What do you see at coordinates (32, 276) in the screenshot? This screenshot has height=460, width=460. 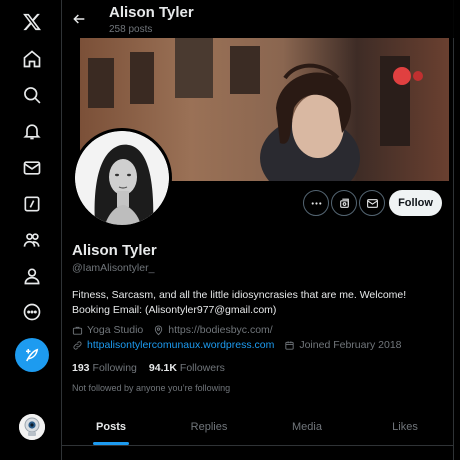 I see `profile-icon` at bounding box center [32, 276].